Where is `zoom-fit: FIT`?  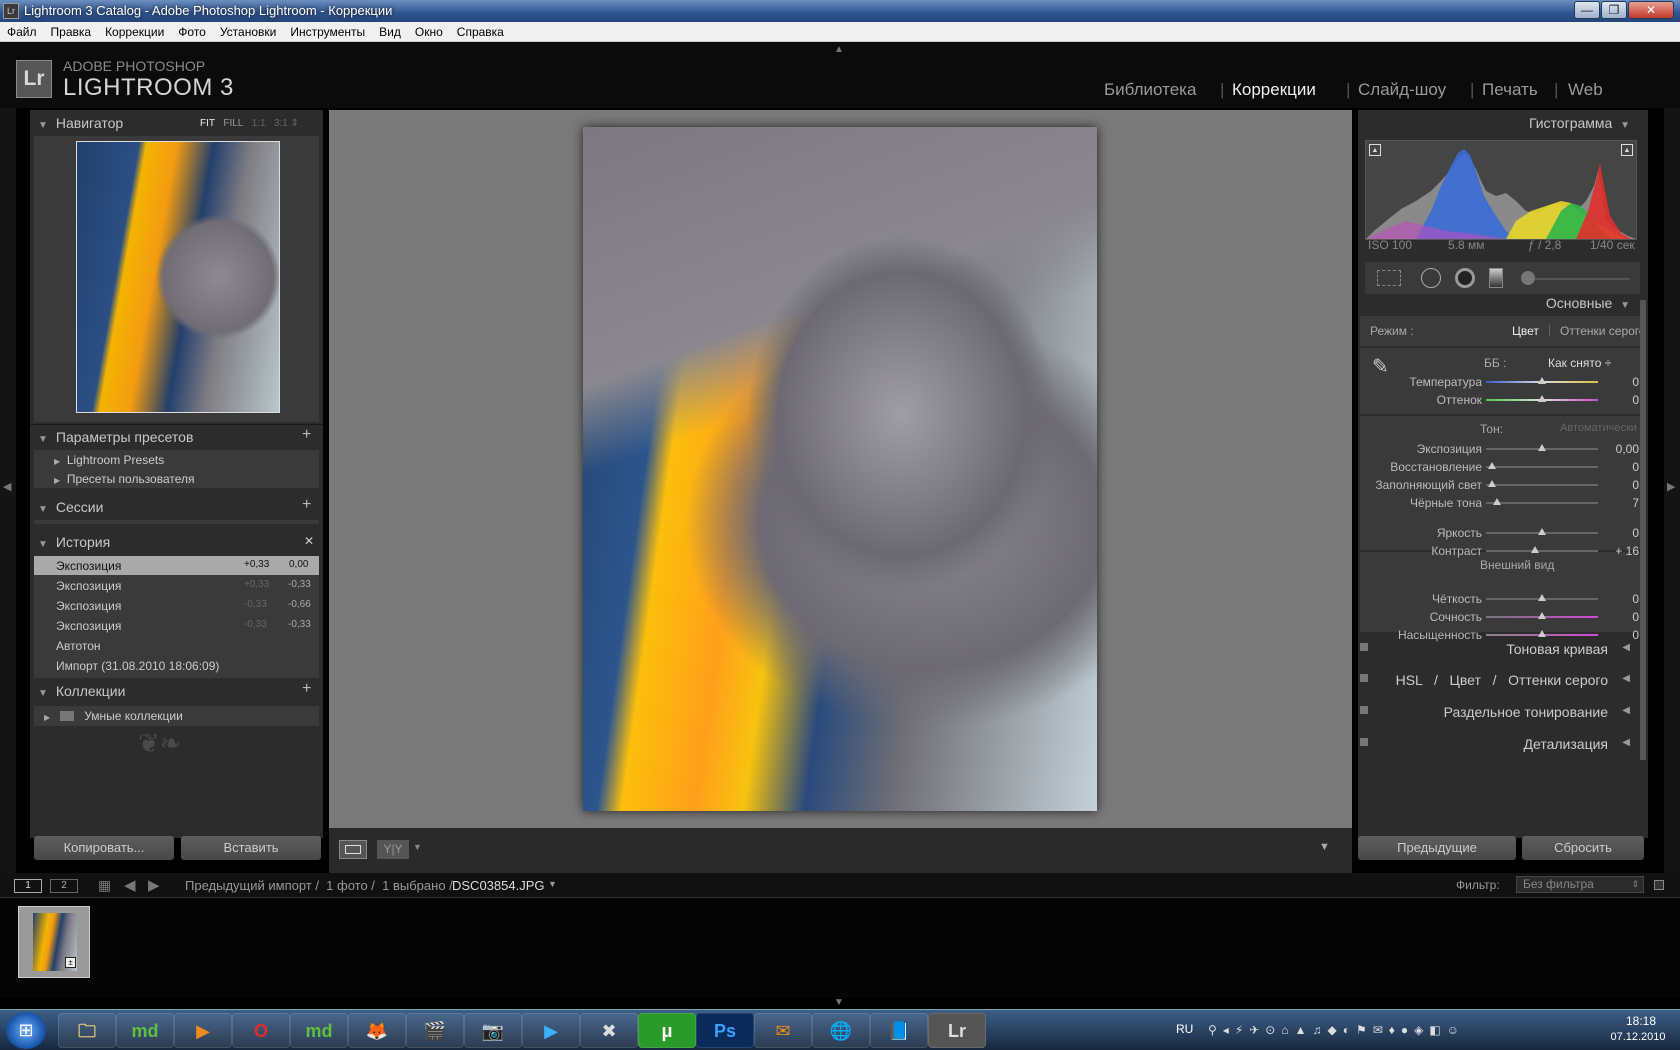 zoom-fit: FIT is located at coordinates (207, 123).